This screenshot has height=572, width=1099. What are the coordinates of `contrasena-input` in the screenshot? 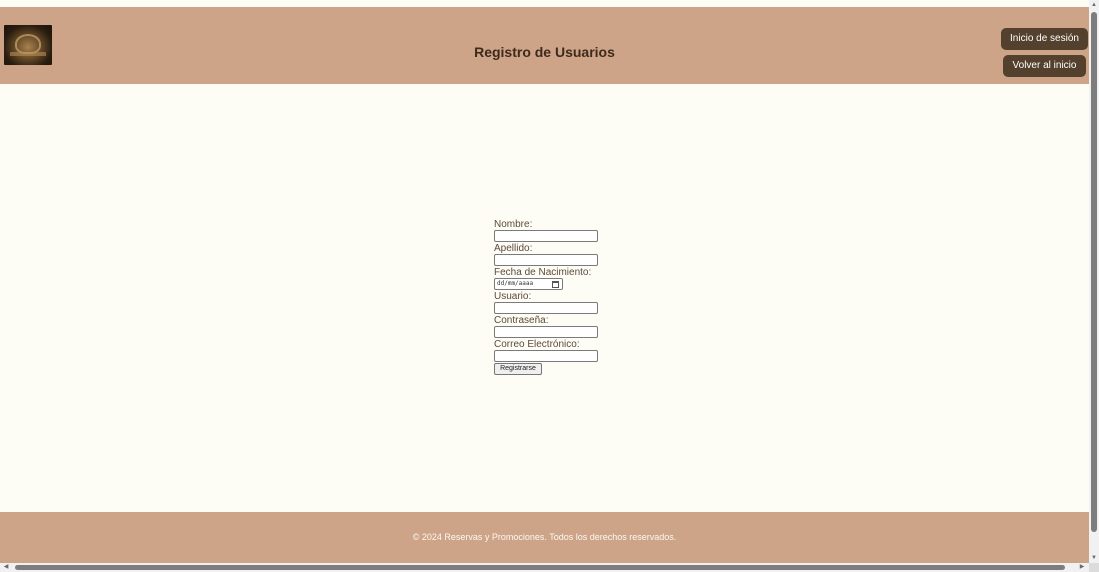 It's located at (546, 332).